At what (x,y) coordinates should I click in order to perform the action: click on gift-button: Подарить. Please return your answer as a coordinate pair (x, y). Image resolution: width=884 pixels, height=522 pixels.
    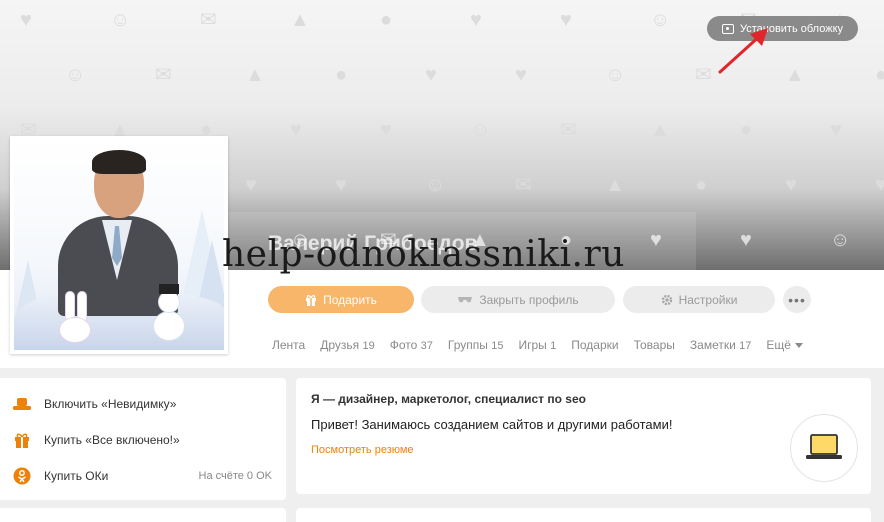
    Looking at the image, I should click on (341, 299).